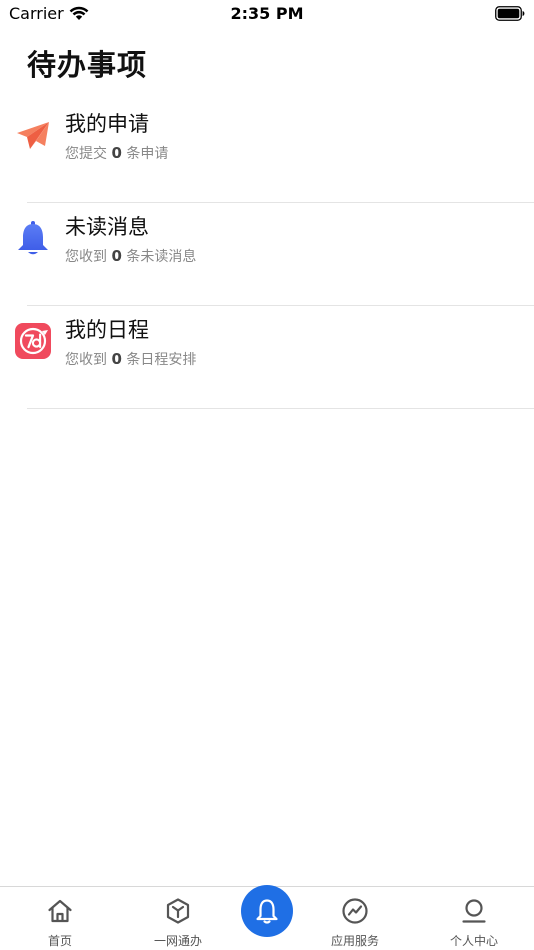 The height and width of the screenshot is (950, 534). What do you see at coordinates (280, 408) in the screenshot?
I see `divider` at bounding box center [280, 408].